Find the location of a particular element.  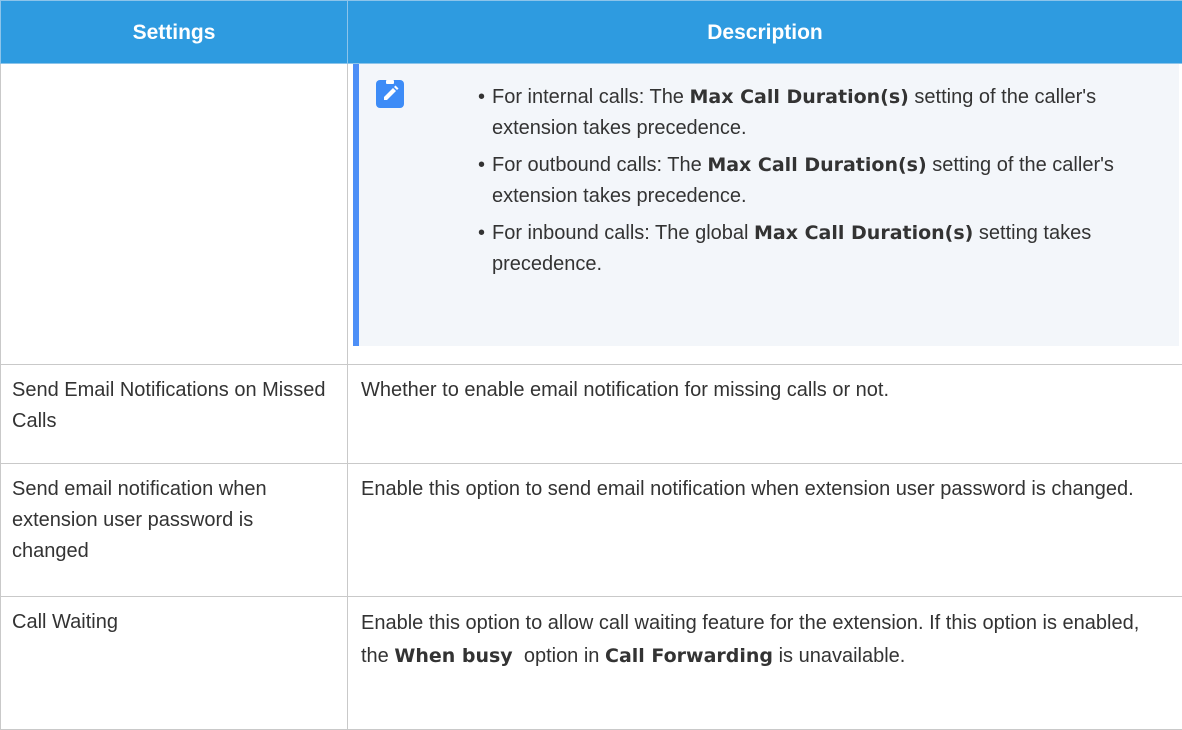

table-header-row: Settings Description is located at coordinates (591, 32).